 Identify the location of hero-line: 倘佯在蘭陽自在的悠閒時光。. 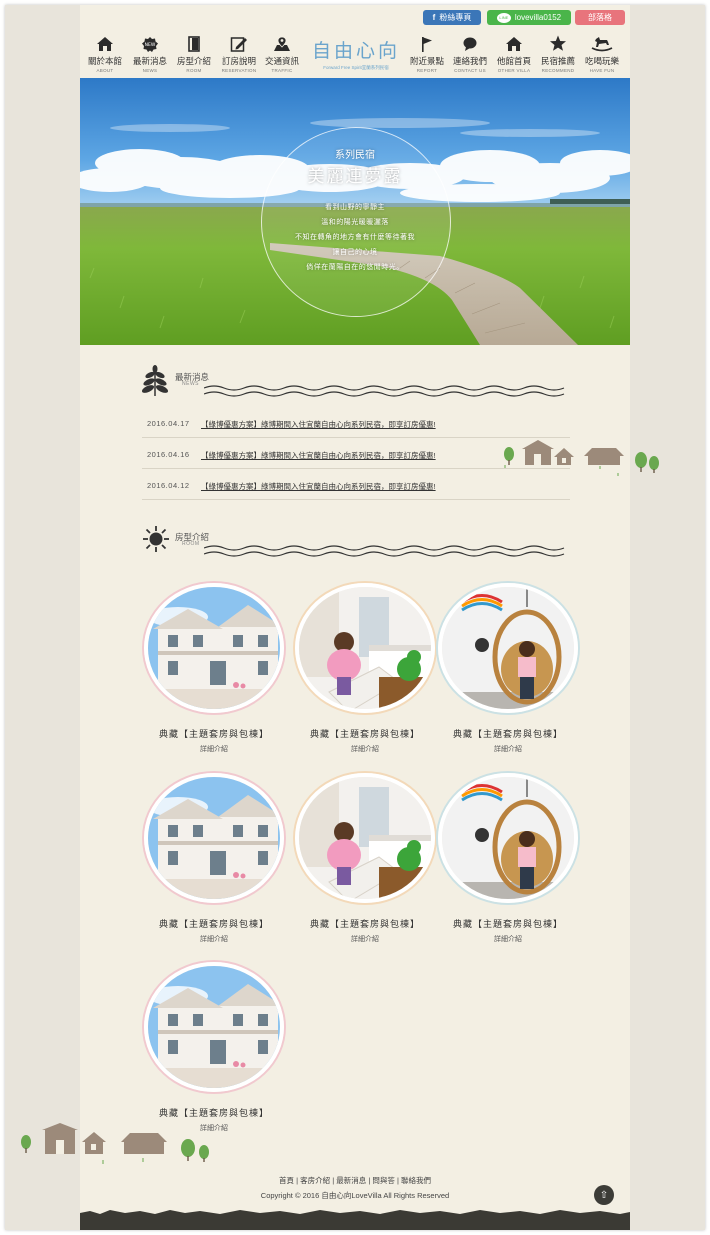
(355, 267).